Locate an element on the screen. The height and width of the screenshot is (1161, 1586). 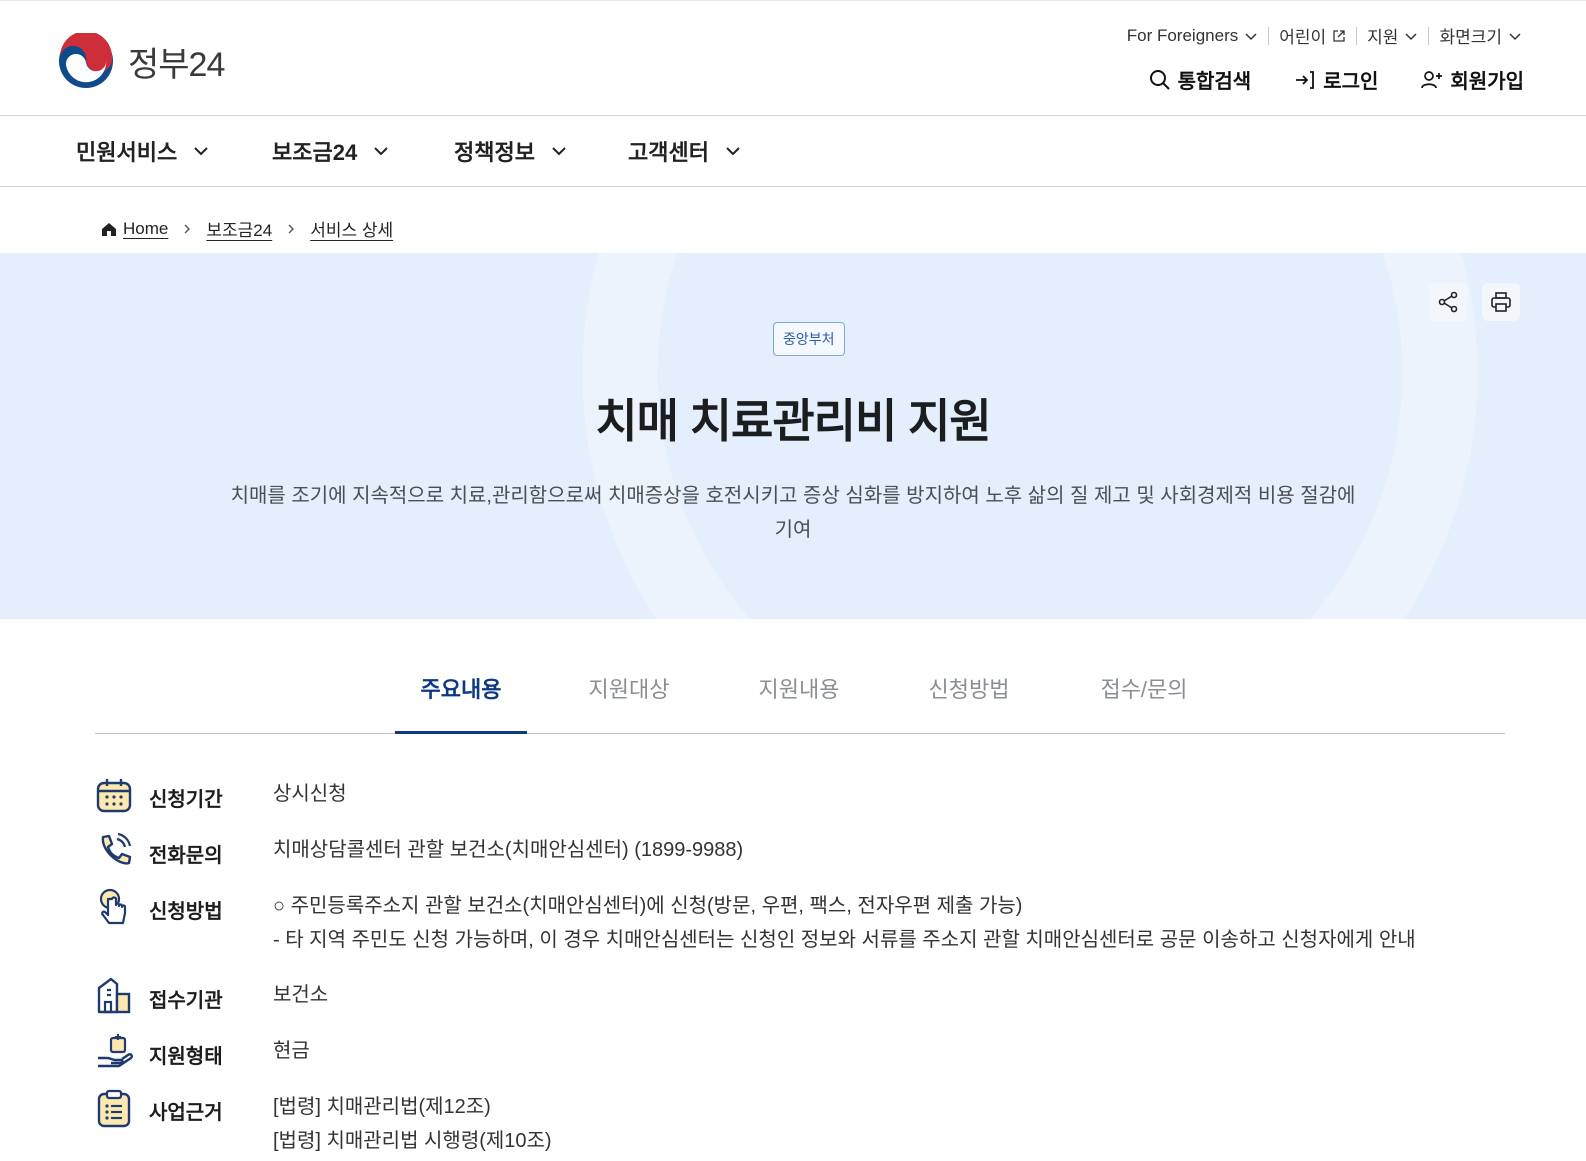
info-label: 지원형태 is located at coordinates (186, 1057).